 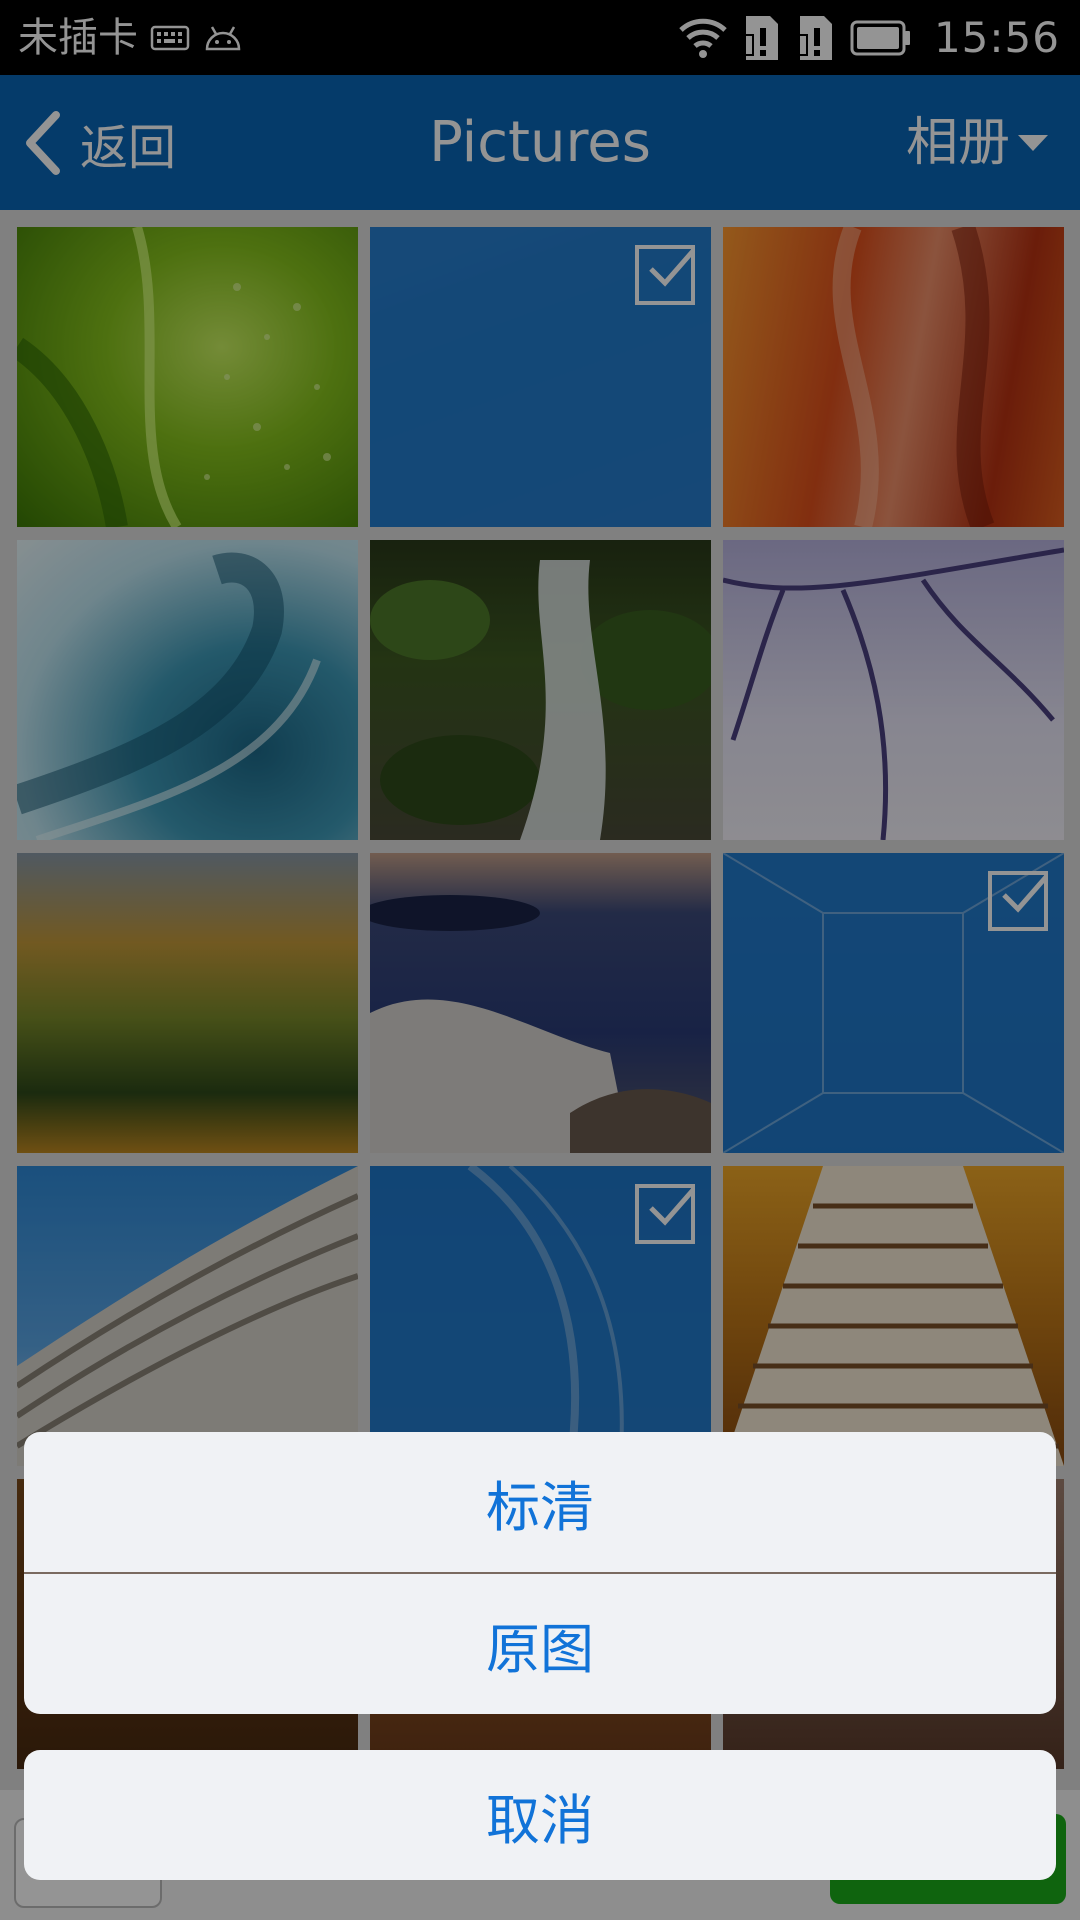 I want to click on cancel-group: 取消, so click(x=540, y=1815).